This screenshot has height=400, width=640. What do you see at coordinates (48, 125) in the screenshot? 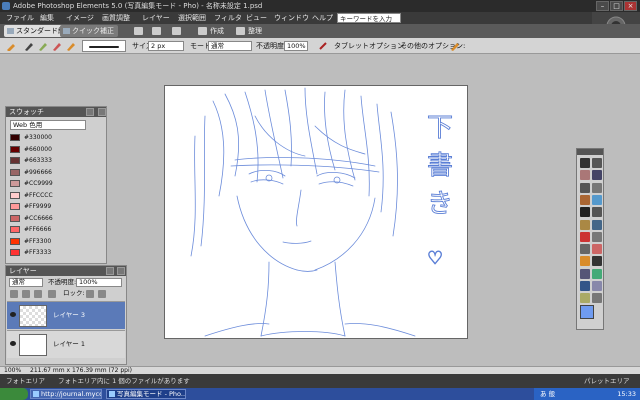
I see `swatch-preset-select: Web 色用` at bounding box center [48, 125].